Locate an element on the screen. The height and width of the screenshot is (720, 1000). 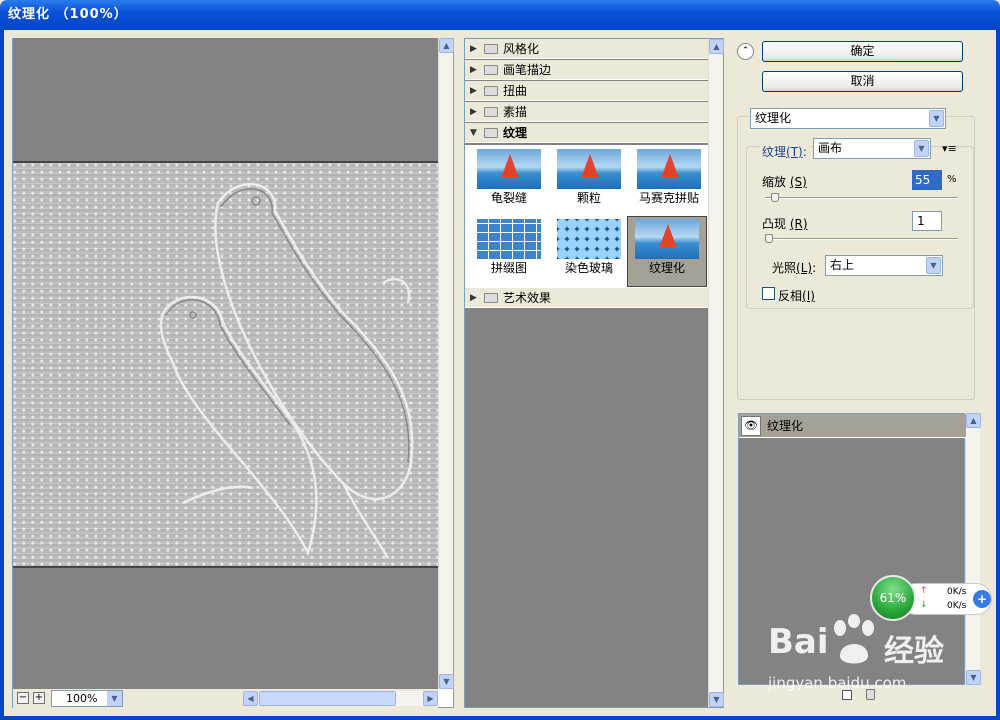
zoom-select: 100% ▼ is located at coordinates (87, 698).